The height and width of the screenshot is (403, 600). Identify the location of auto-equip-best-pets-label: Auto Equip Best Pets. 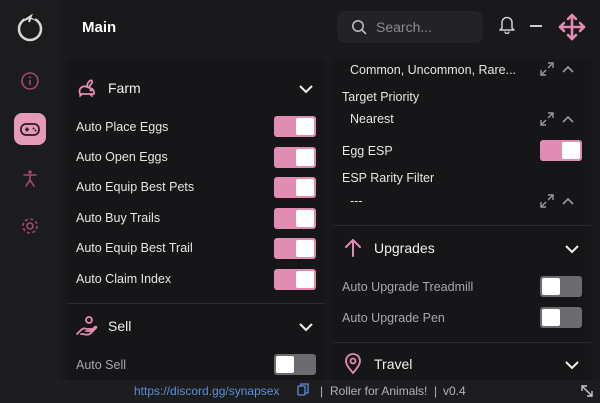
(135, 187).